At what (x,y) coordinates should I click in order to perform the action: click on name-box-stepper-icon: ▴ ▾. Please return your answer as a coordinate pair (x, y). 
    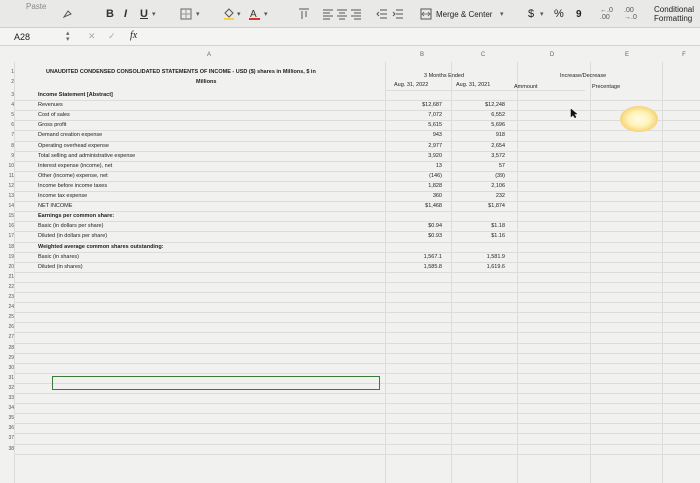
    Looking at the image, I should click on (68, 36).